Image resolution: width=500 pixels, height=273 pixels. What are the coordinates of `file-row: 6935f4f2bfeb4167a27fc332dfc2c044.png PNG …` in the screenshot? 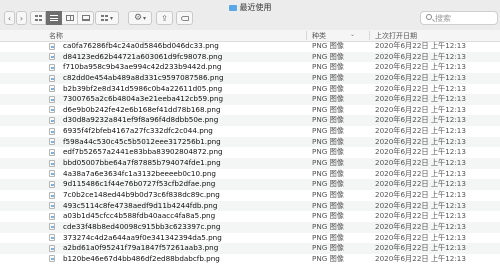 It's located at (250, 131).